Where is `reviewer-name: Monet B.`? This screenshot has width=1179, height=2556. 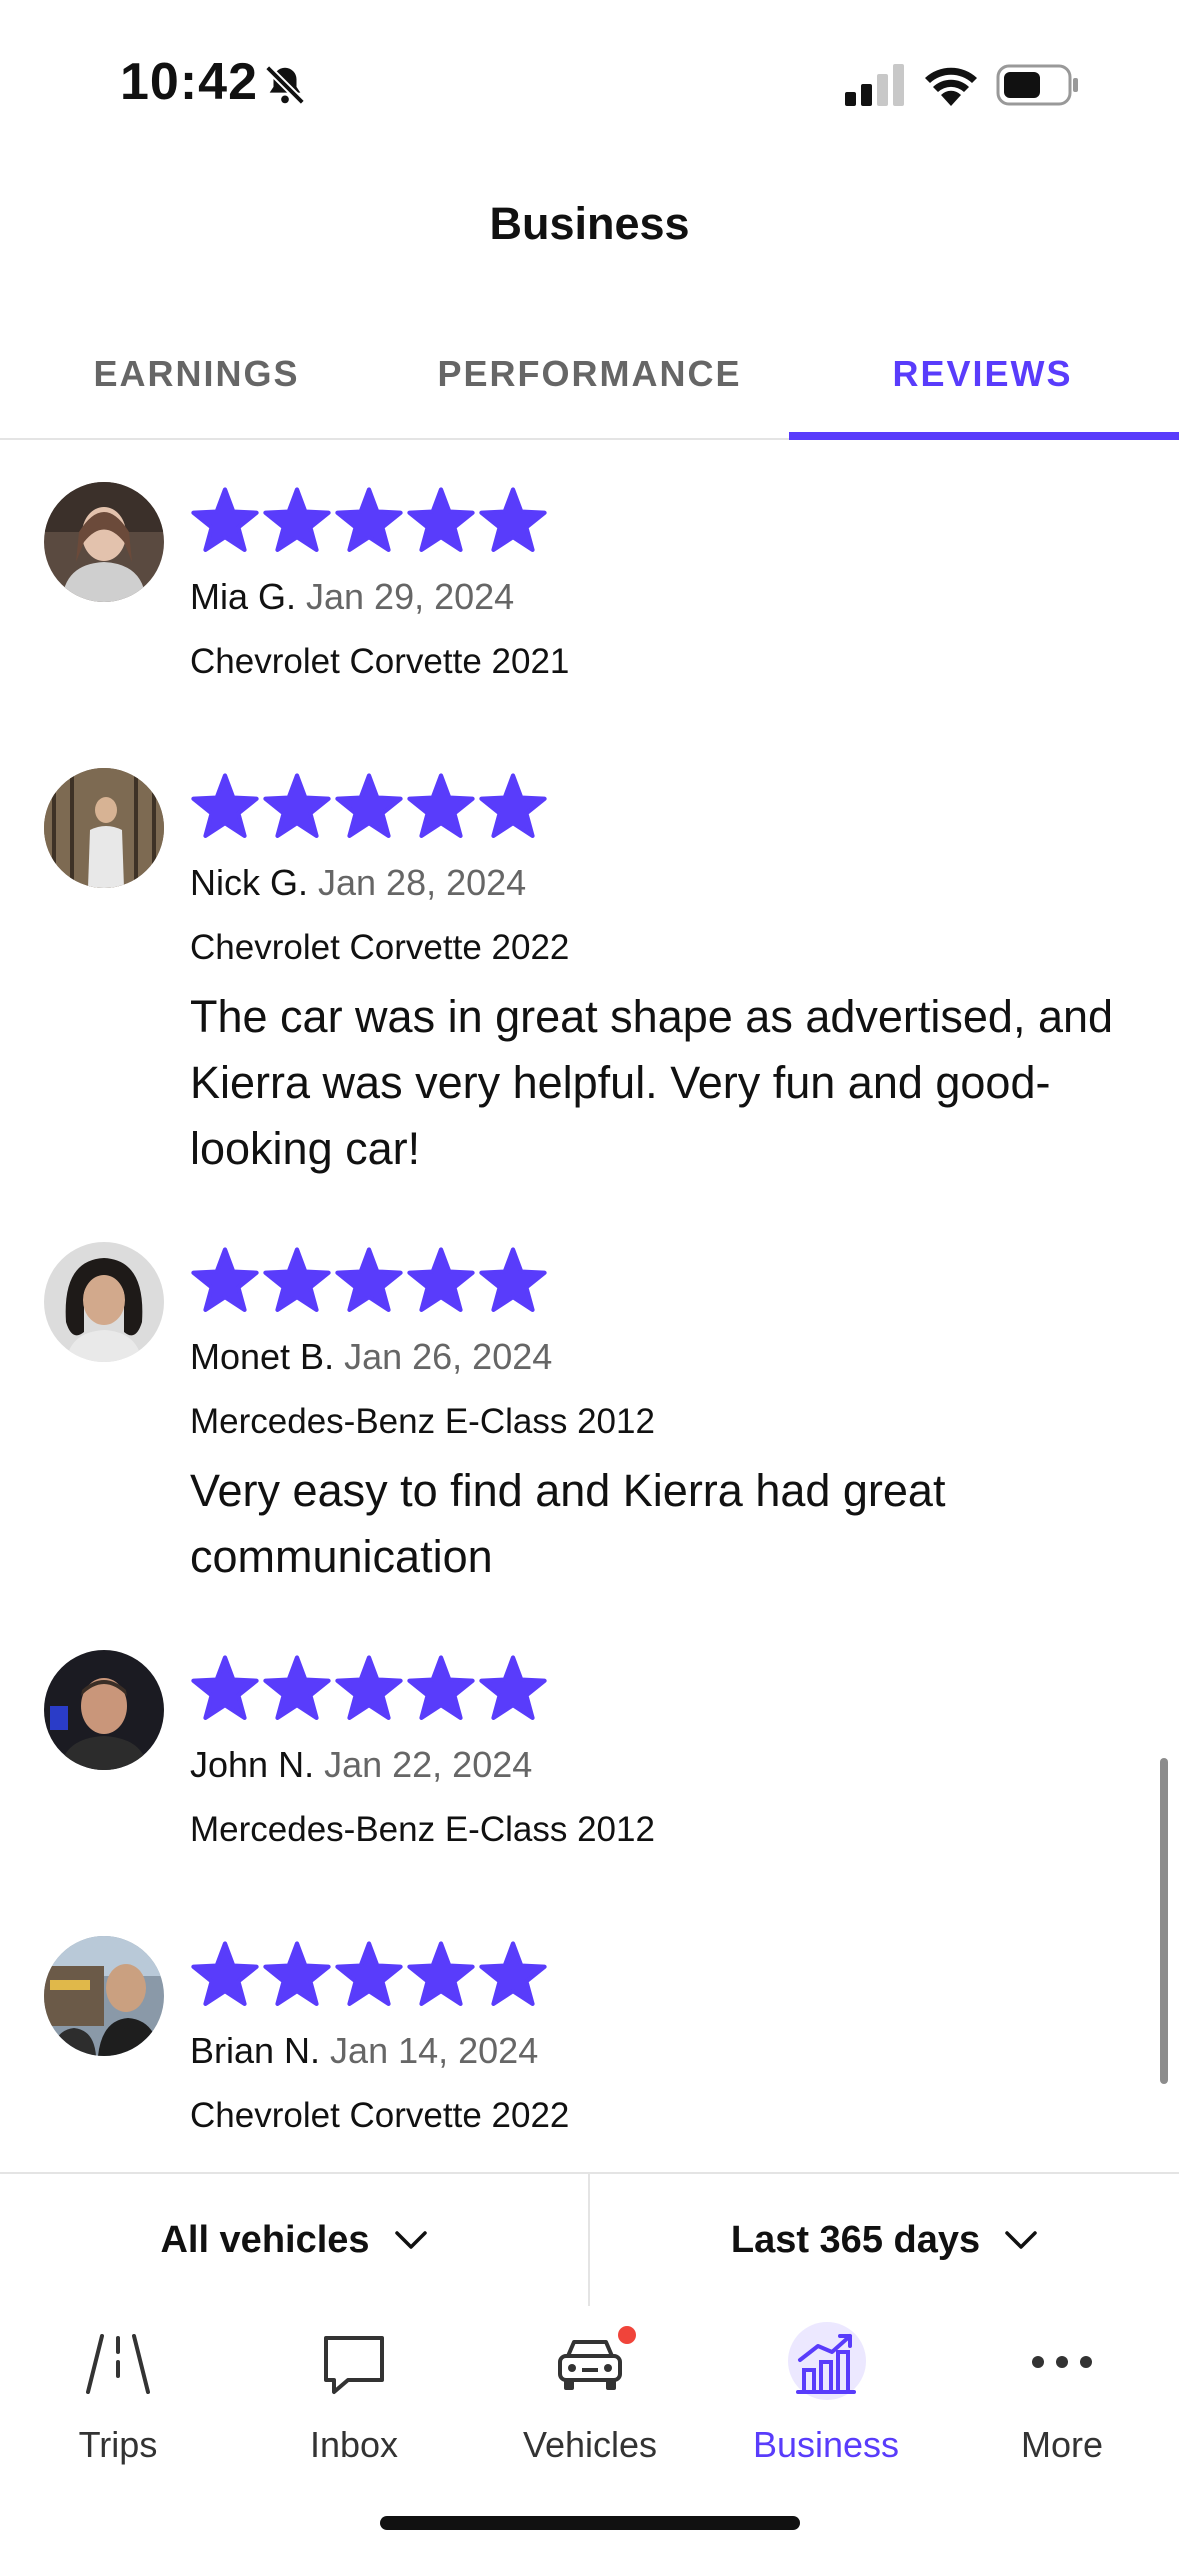
reviewer-name: Monet B. is located at coordinates (262, 1356).